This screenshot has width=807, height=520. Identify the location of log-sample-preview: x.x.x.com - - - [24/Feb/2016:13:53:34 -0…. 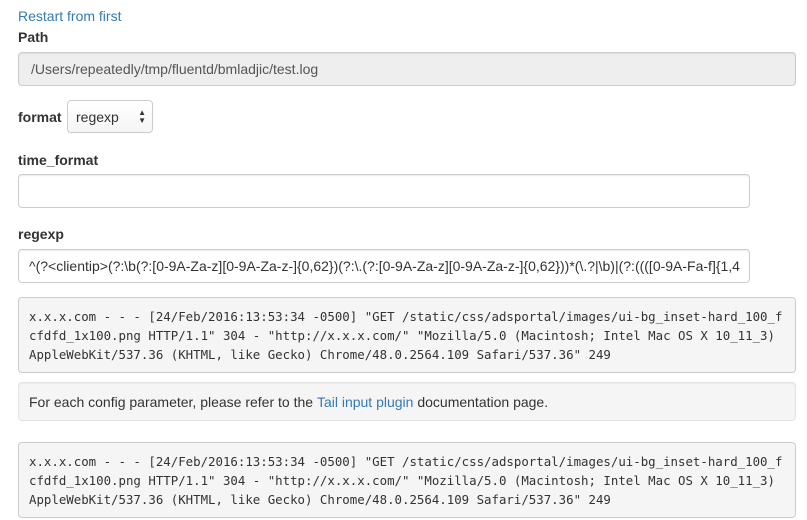
(407, 335).